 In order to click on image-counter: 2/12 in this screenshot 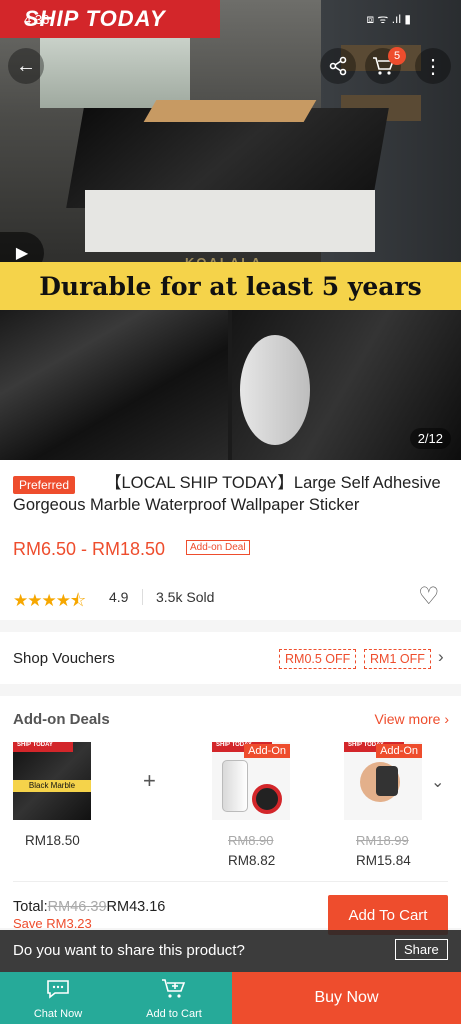, I will do `click(430, 438)`.